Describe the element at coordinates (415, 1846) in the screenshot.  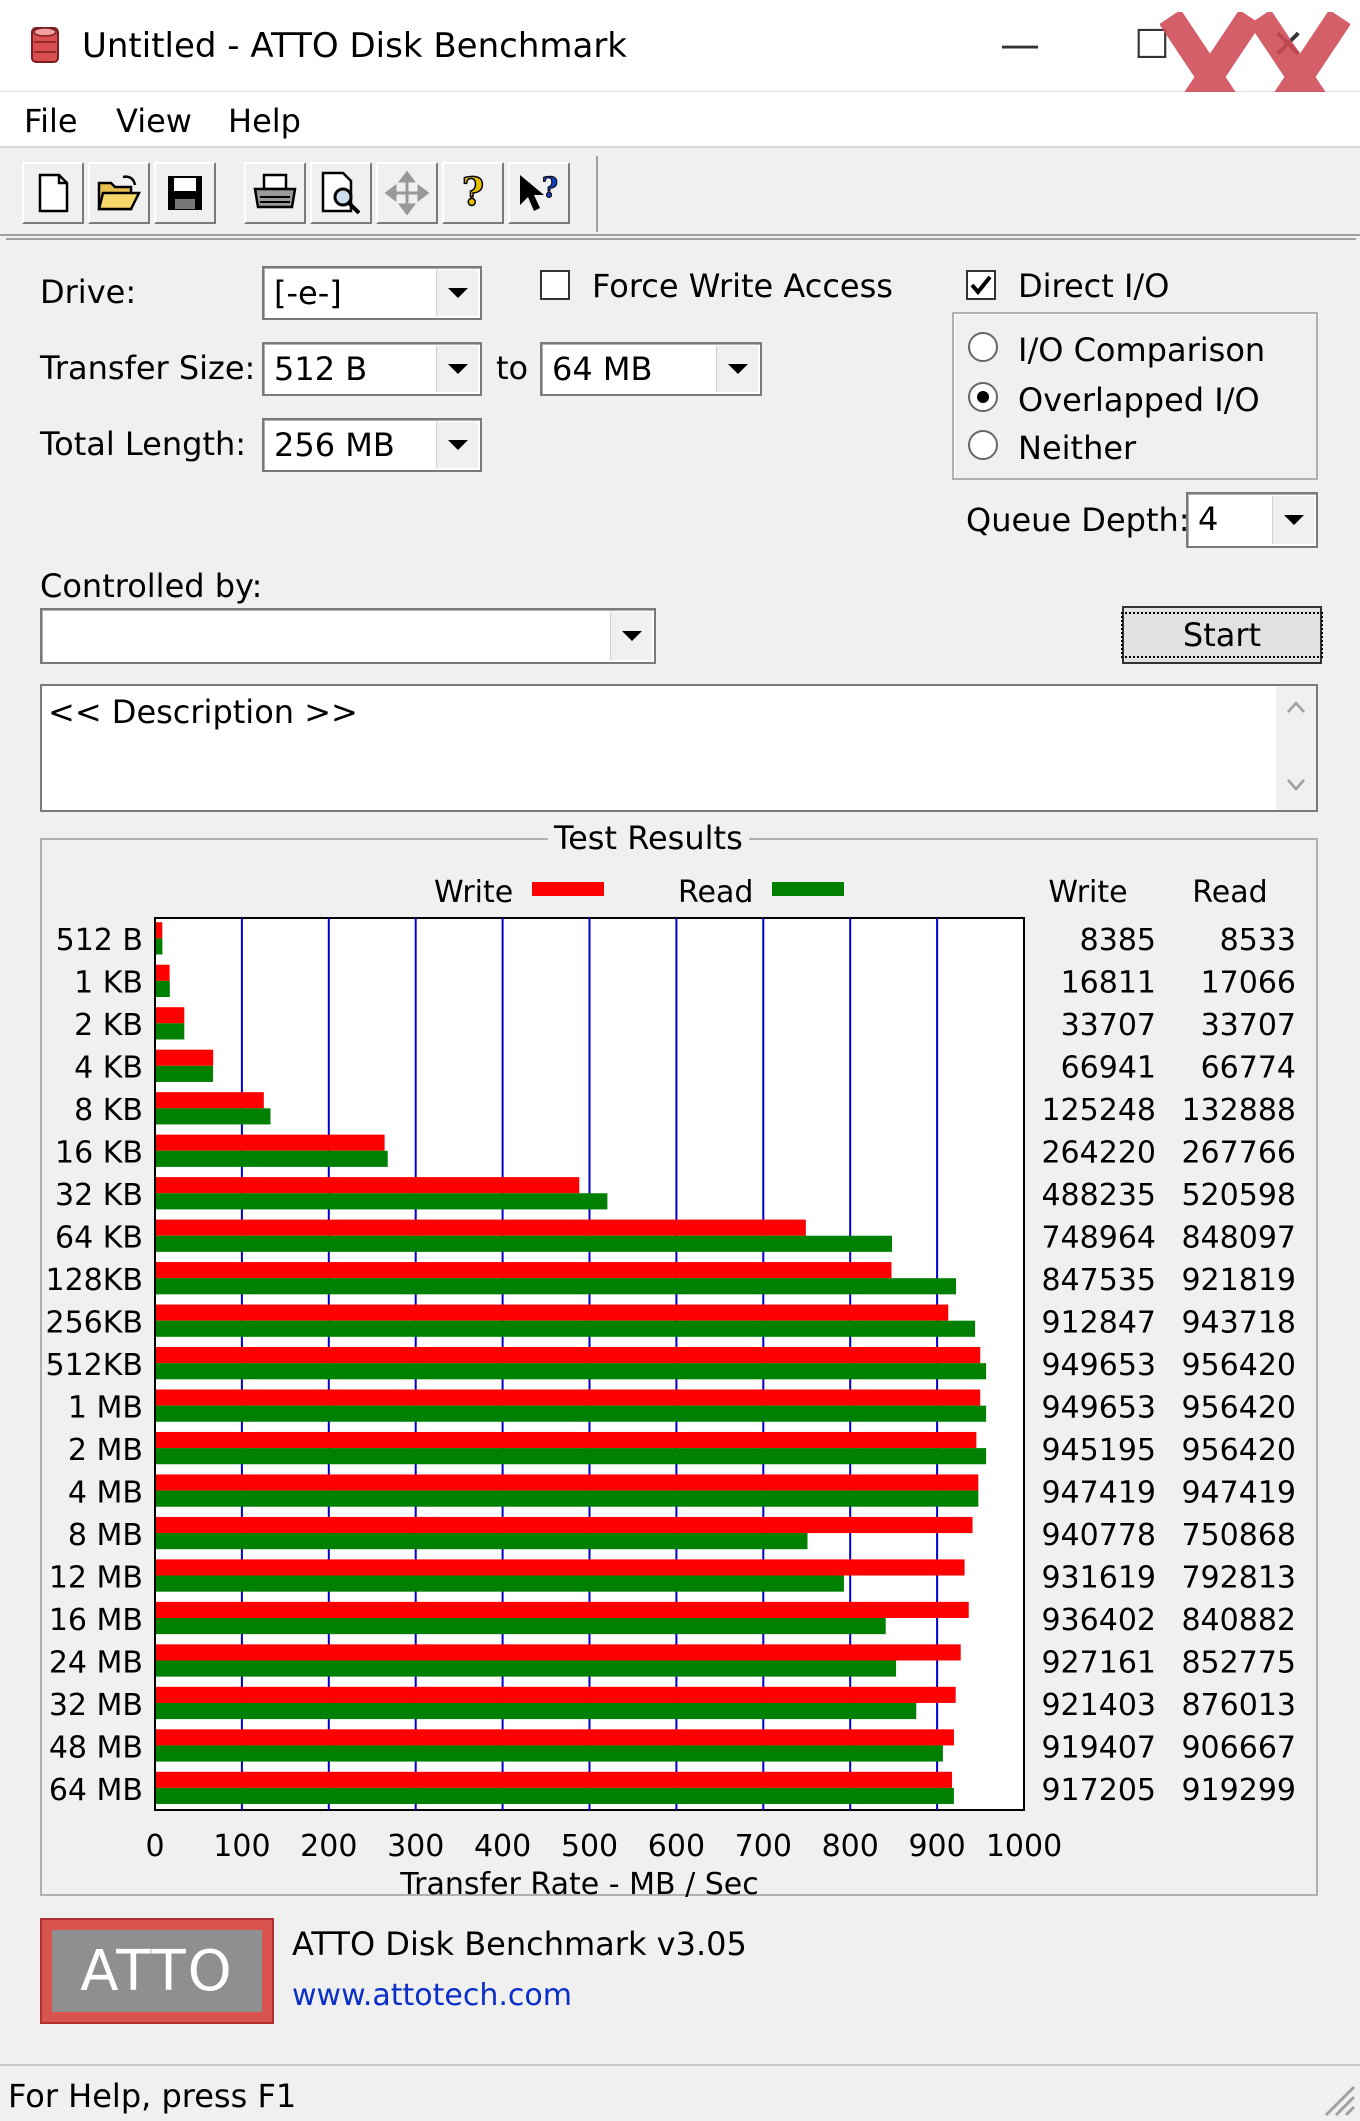
I see `x-tick-label: 300` at that location.